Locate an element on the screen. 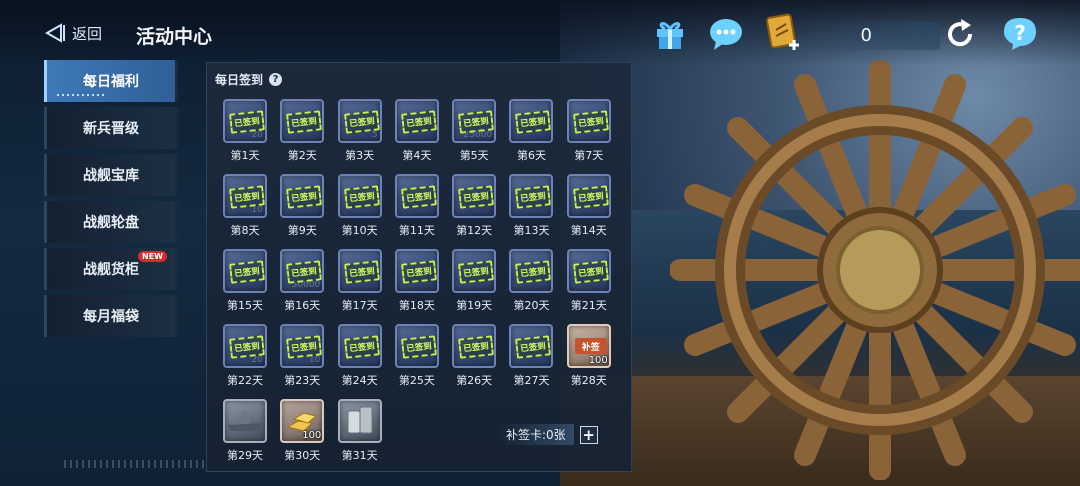 Image resolution: width=1080 pixels, height=486 pixels. checkin-day-29: 第29天 is located at coordinates (245, 432).